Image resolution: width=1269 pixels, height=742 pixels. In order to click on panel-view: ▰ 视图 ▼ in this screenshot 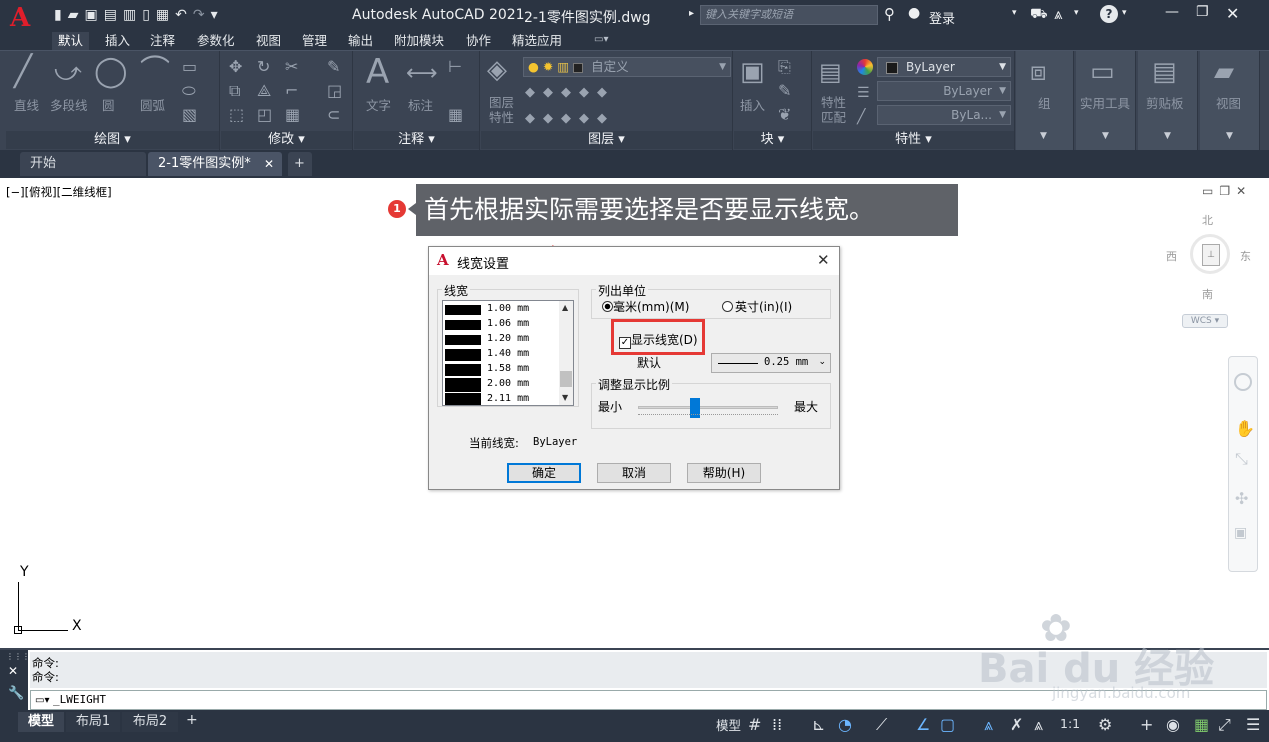, I will do `click(1230, 101)`.